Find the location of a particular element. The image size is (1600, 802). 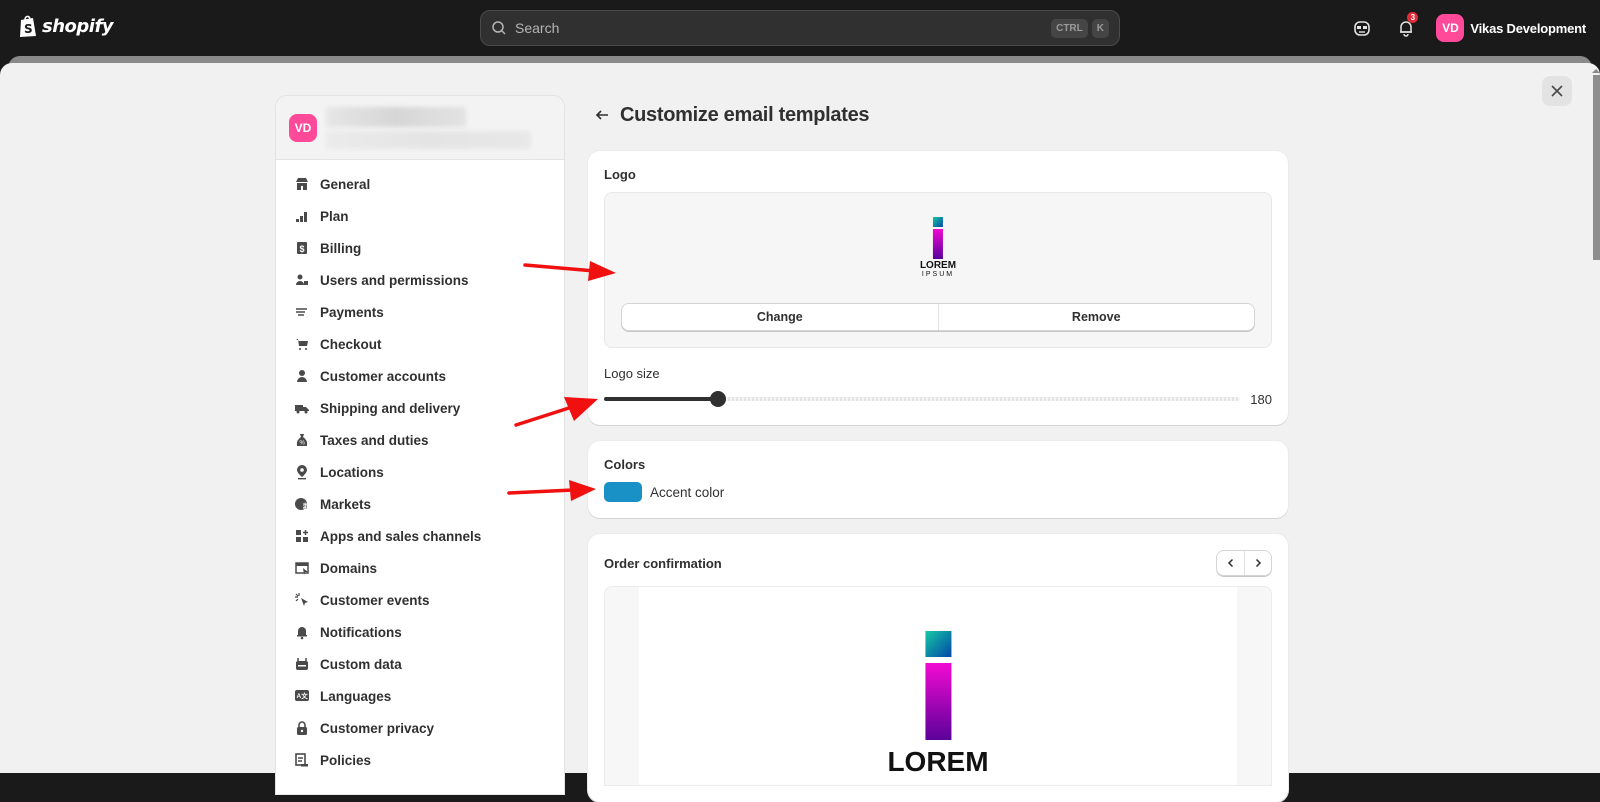

cart-icon is located at coordinates (302, 344).